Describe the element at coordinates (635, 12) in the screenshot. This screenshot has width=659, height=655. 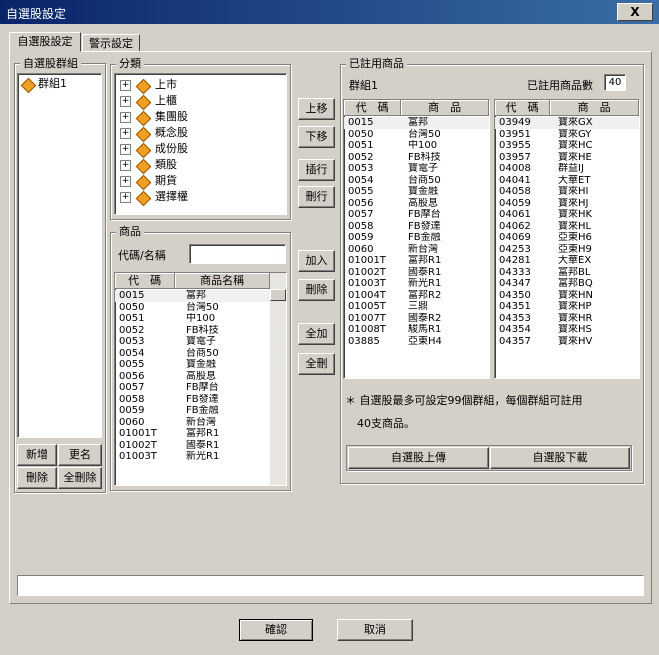
I see `close-button: X` at that location.